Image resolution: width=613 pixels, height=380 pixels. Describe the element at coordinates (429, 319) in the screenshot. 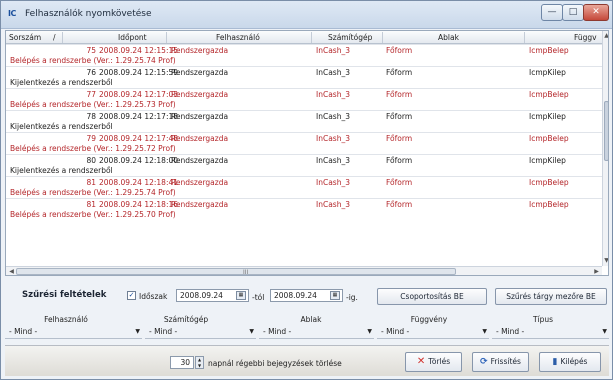

I see `filter-label-function: Függvény` at that location.